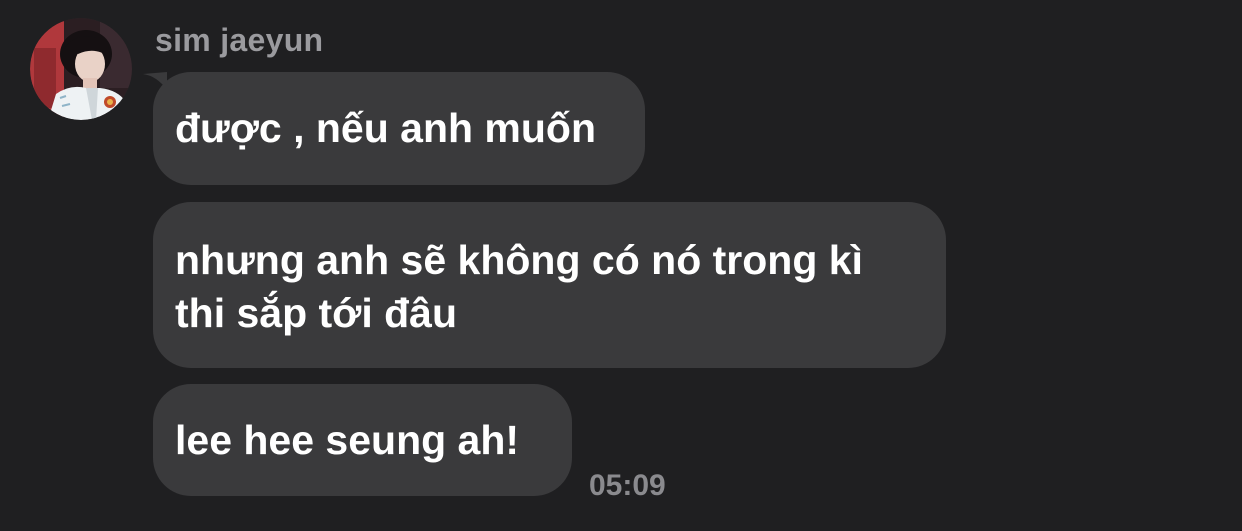 The image size is (1242, 531). What do you see at coordinates (347, 439) in the screenshot?
I see `message-text: lee hee seung ah!` at bounding box center [347, 439].